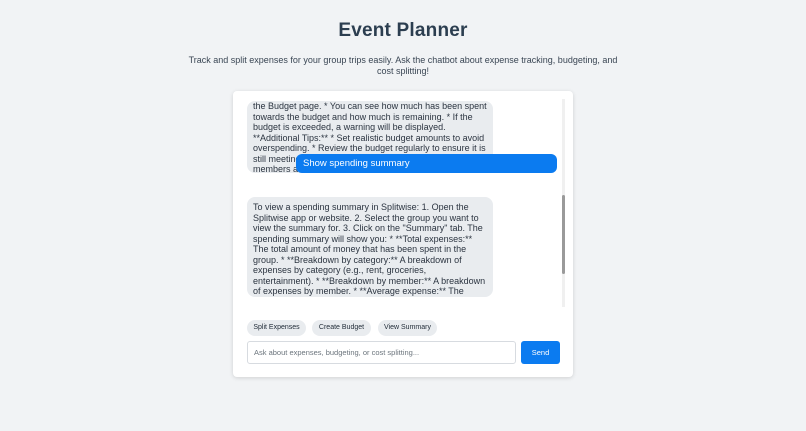 Image resolution: width=806 pixels, height=431 pixels. I want to click on page-title: Event Planner, so click(403, 30).